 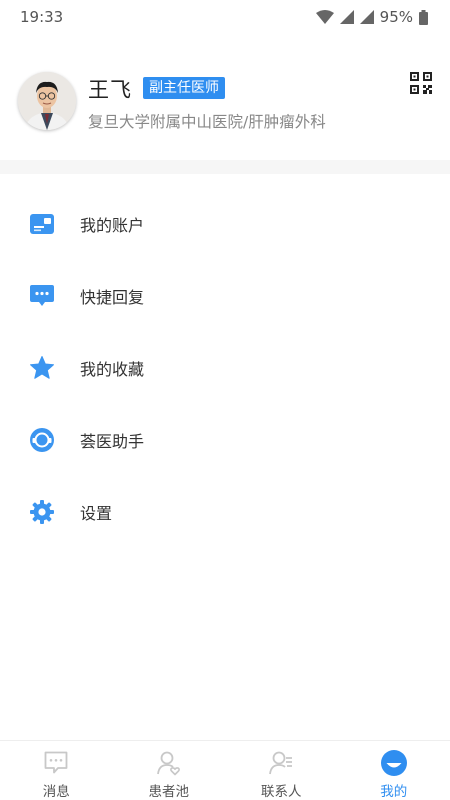 I want to click on profile-header: 王飞 副主任医师 复旦大学附属中山医院/肝肿瘤外科, so click(x=225, y=110).